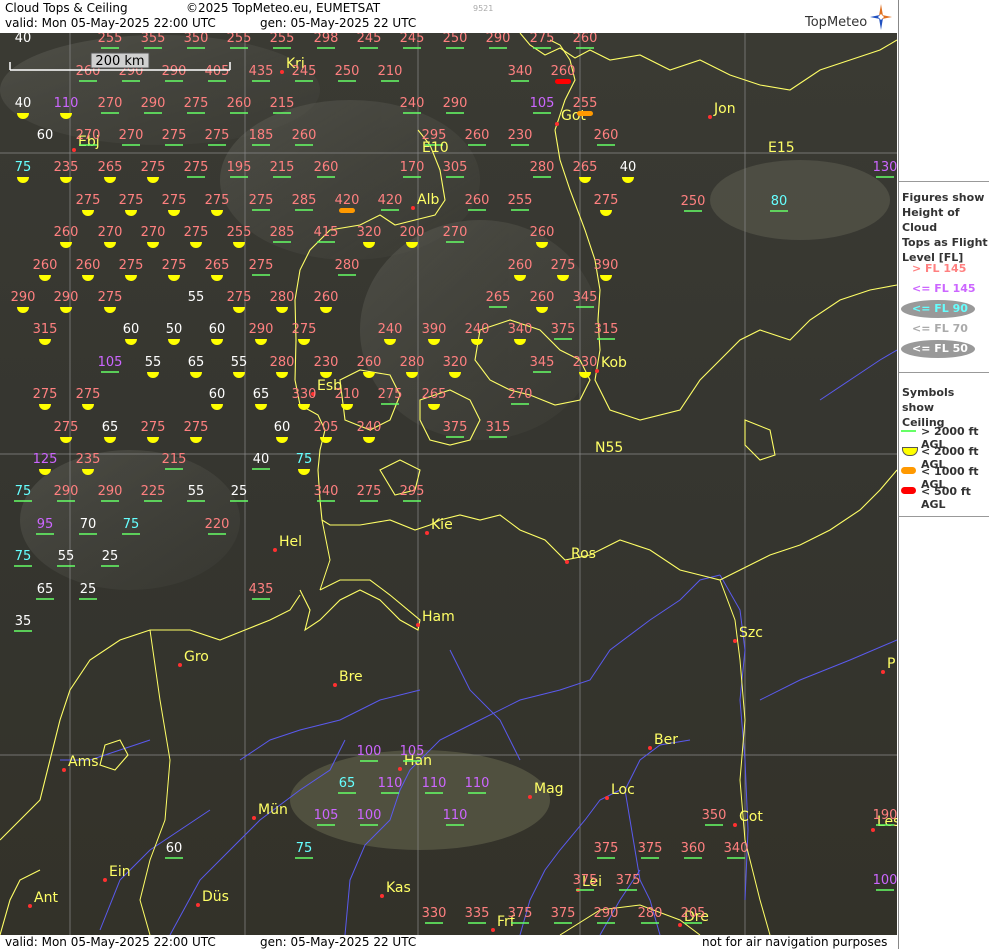  What do you see at coordinates (390, 73) in the screenshot?
I see `cloud-top-value: 210` at bounding box center [390, 73].